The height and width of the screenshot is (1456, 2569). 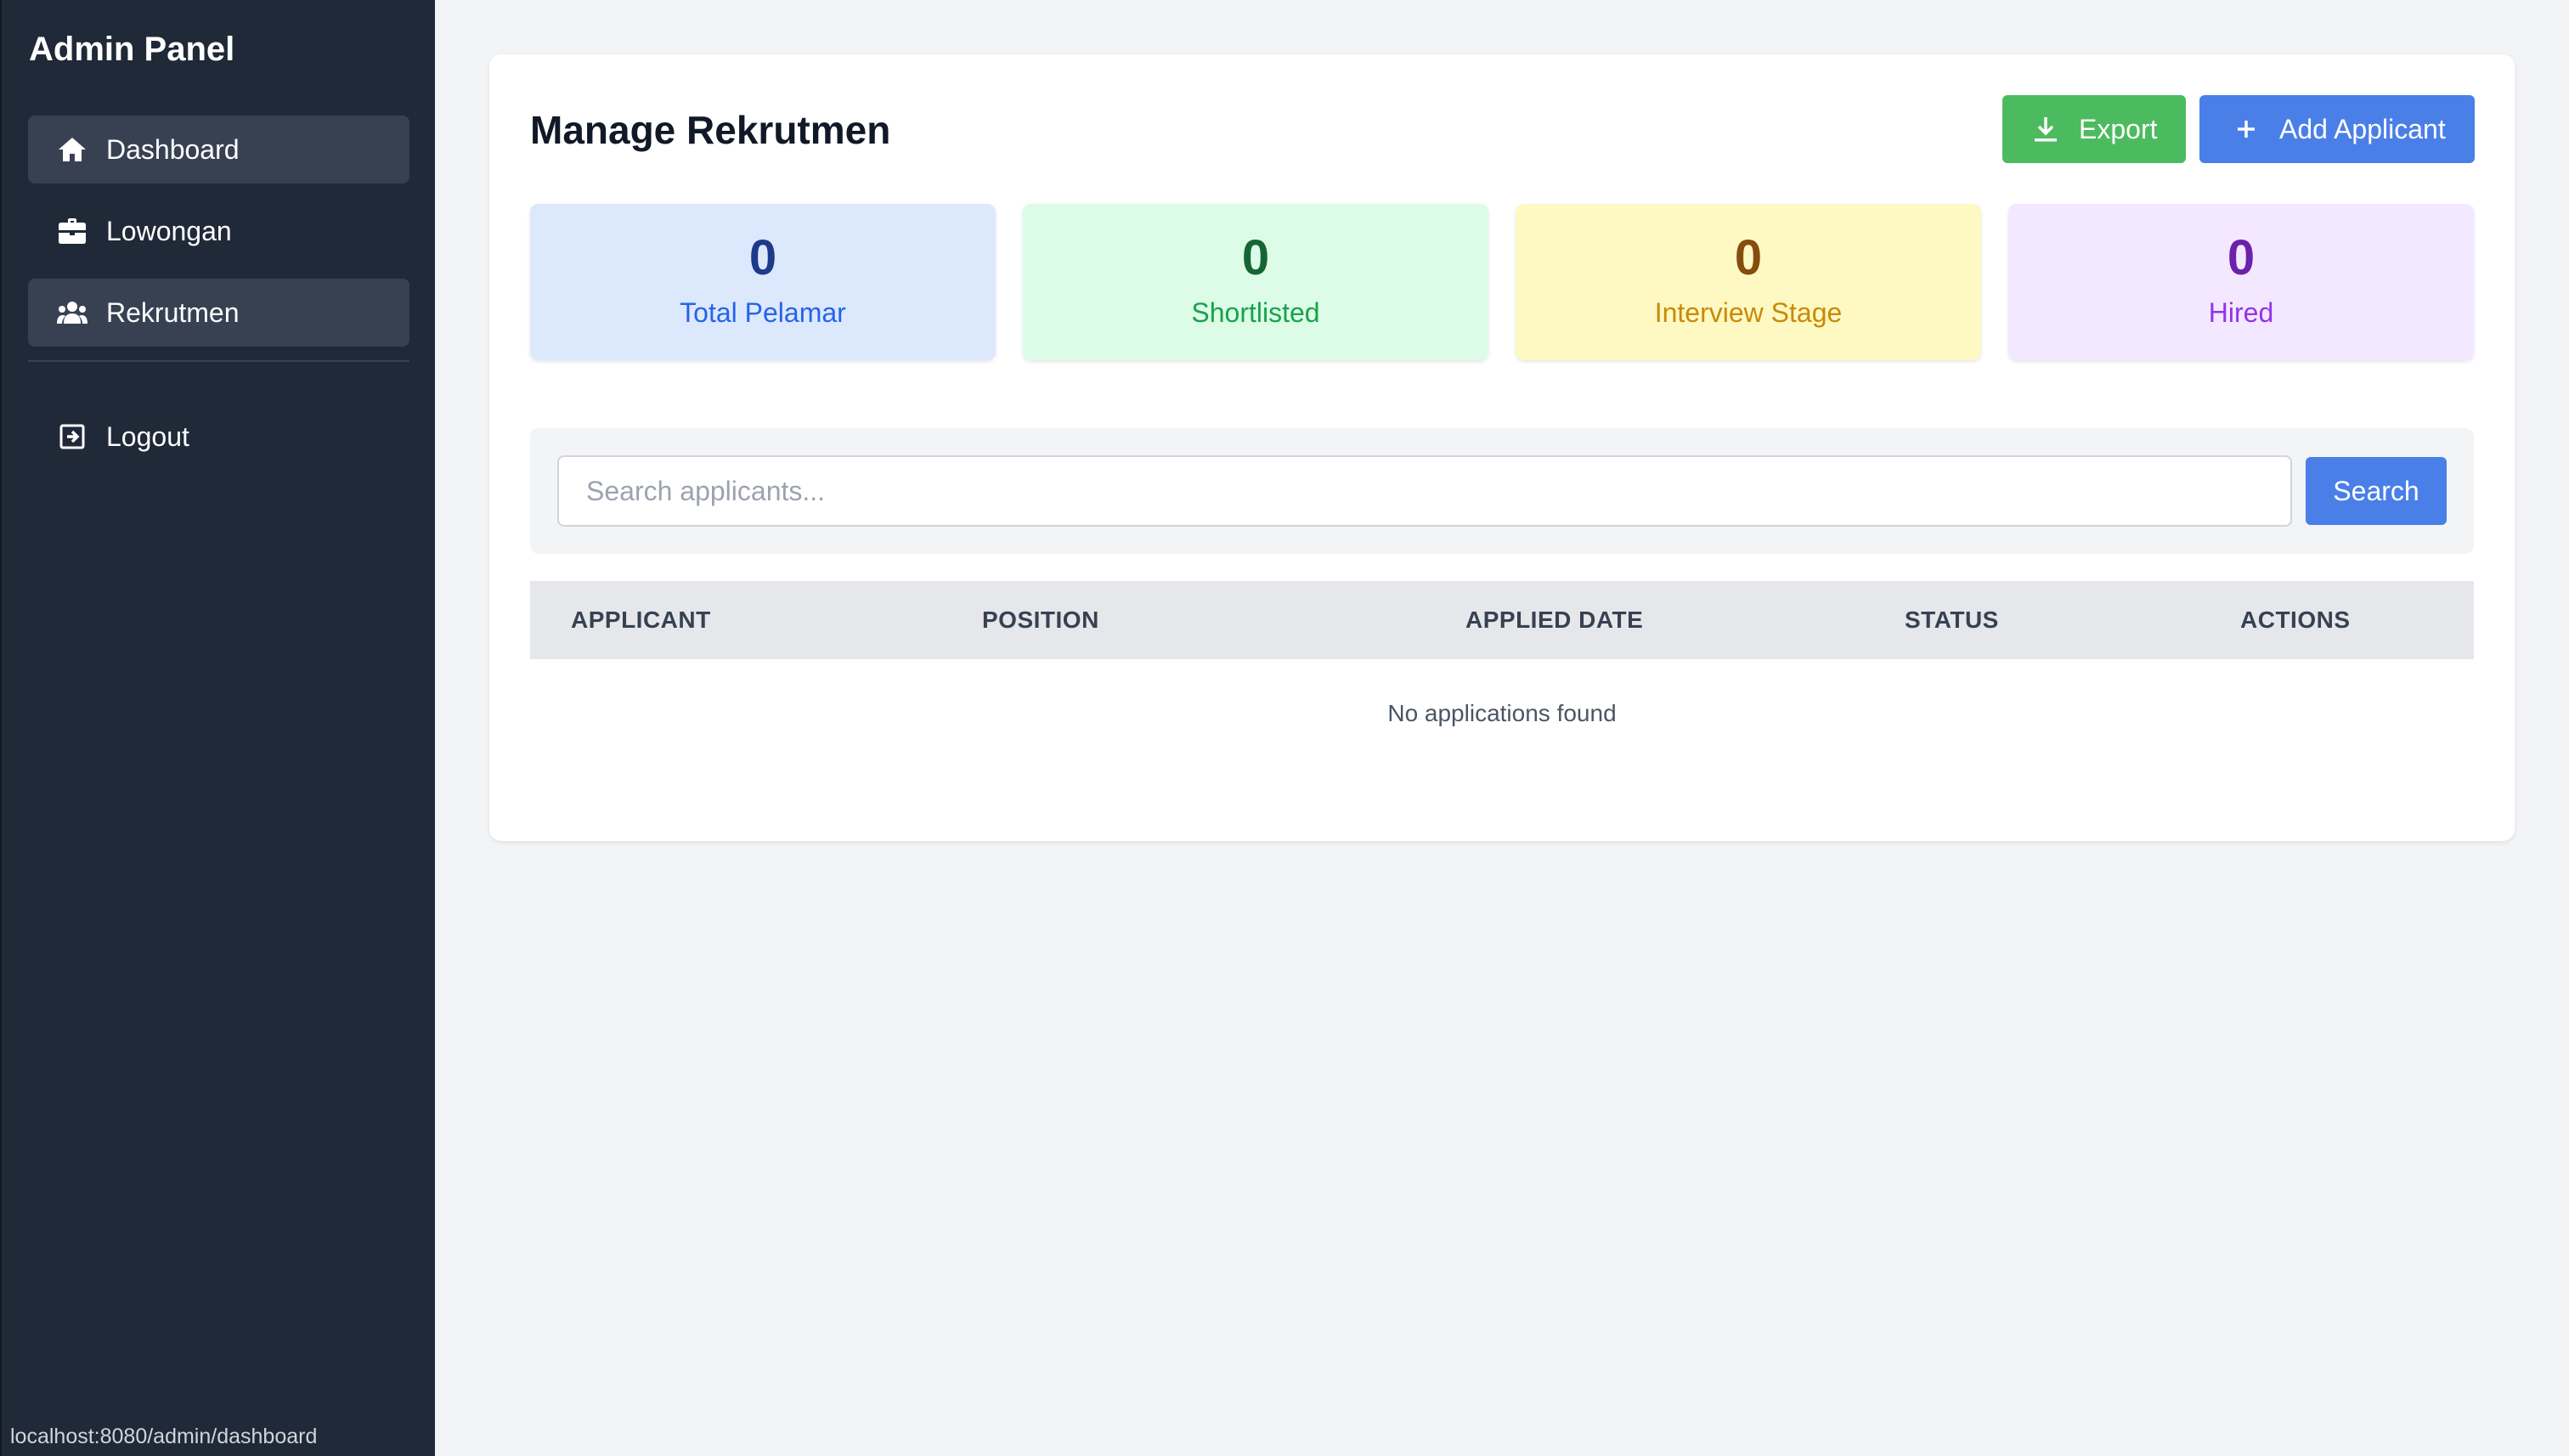 I want to click on export-button: Export, so click(x=2094, y=129).